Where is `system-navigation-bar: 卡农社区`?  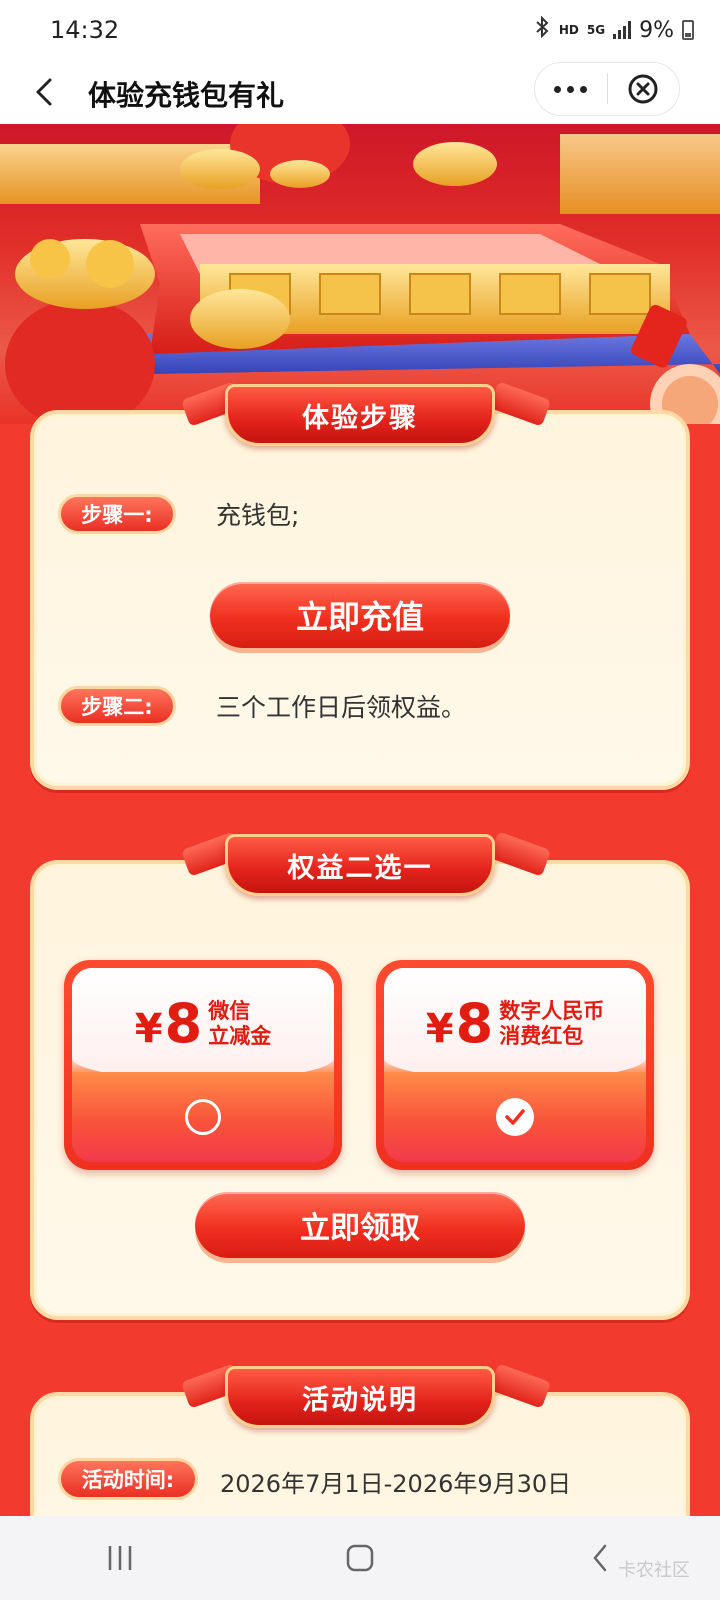 system-navigation-bar: 卡农社区 is located at coordinates (360, 1558).